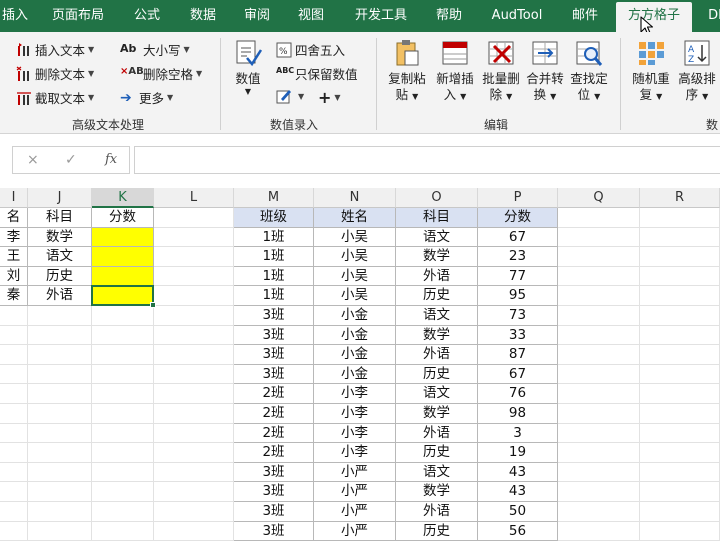 The width and height of the screenshot is (720, 541). Describe the element at coordinates (123, 237) in the screenshot. I see `score-input-cell` at that location.